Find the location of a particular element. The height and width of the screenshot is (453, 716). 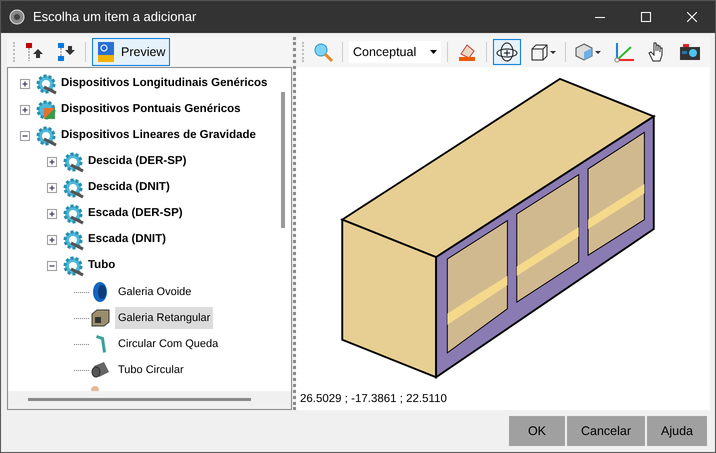

maximize-icon is located at coordinates (646, 17).